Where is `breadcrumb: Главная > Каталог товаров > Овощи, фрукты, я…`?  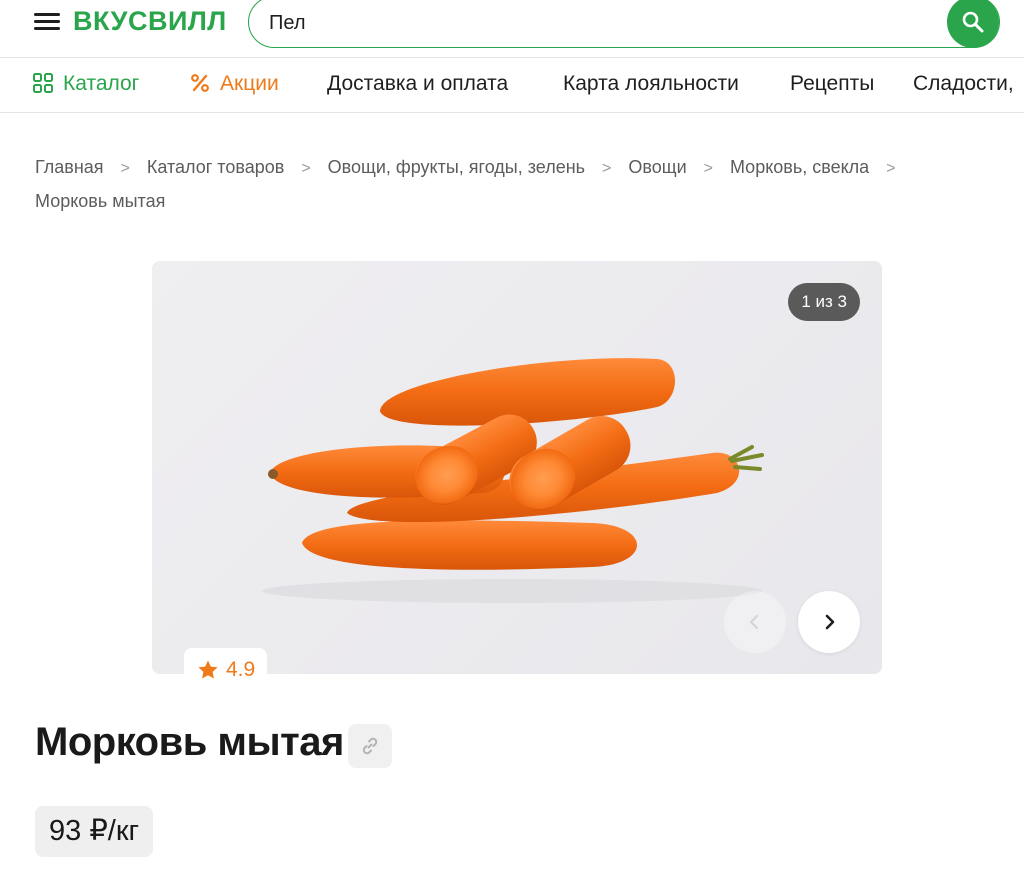 breadcrumb: Главная > Каталог товаров > Овощи, фрукты, я… is located at coordinates (515, 184).